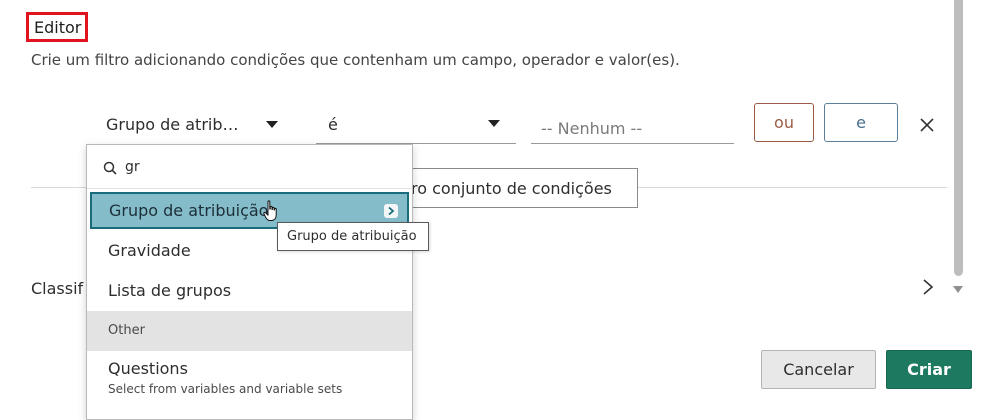 The image size is (991, 420). What do you see at coordinates (784, 122) in the screenshot?
I see `or-button: ou` at bounding box center [784, 122].